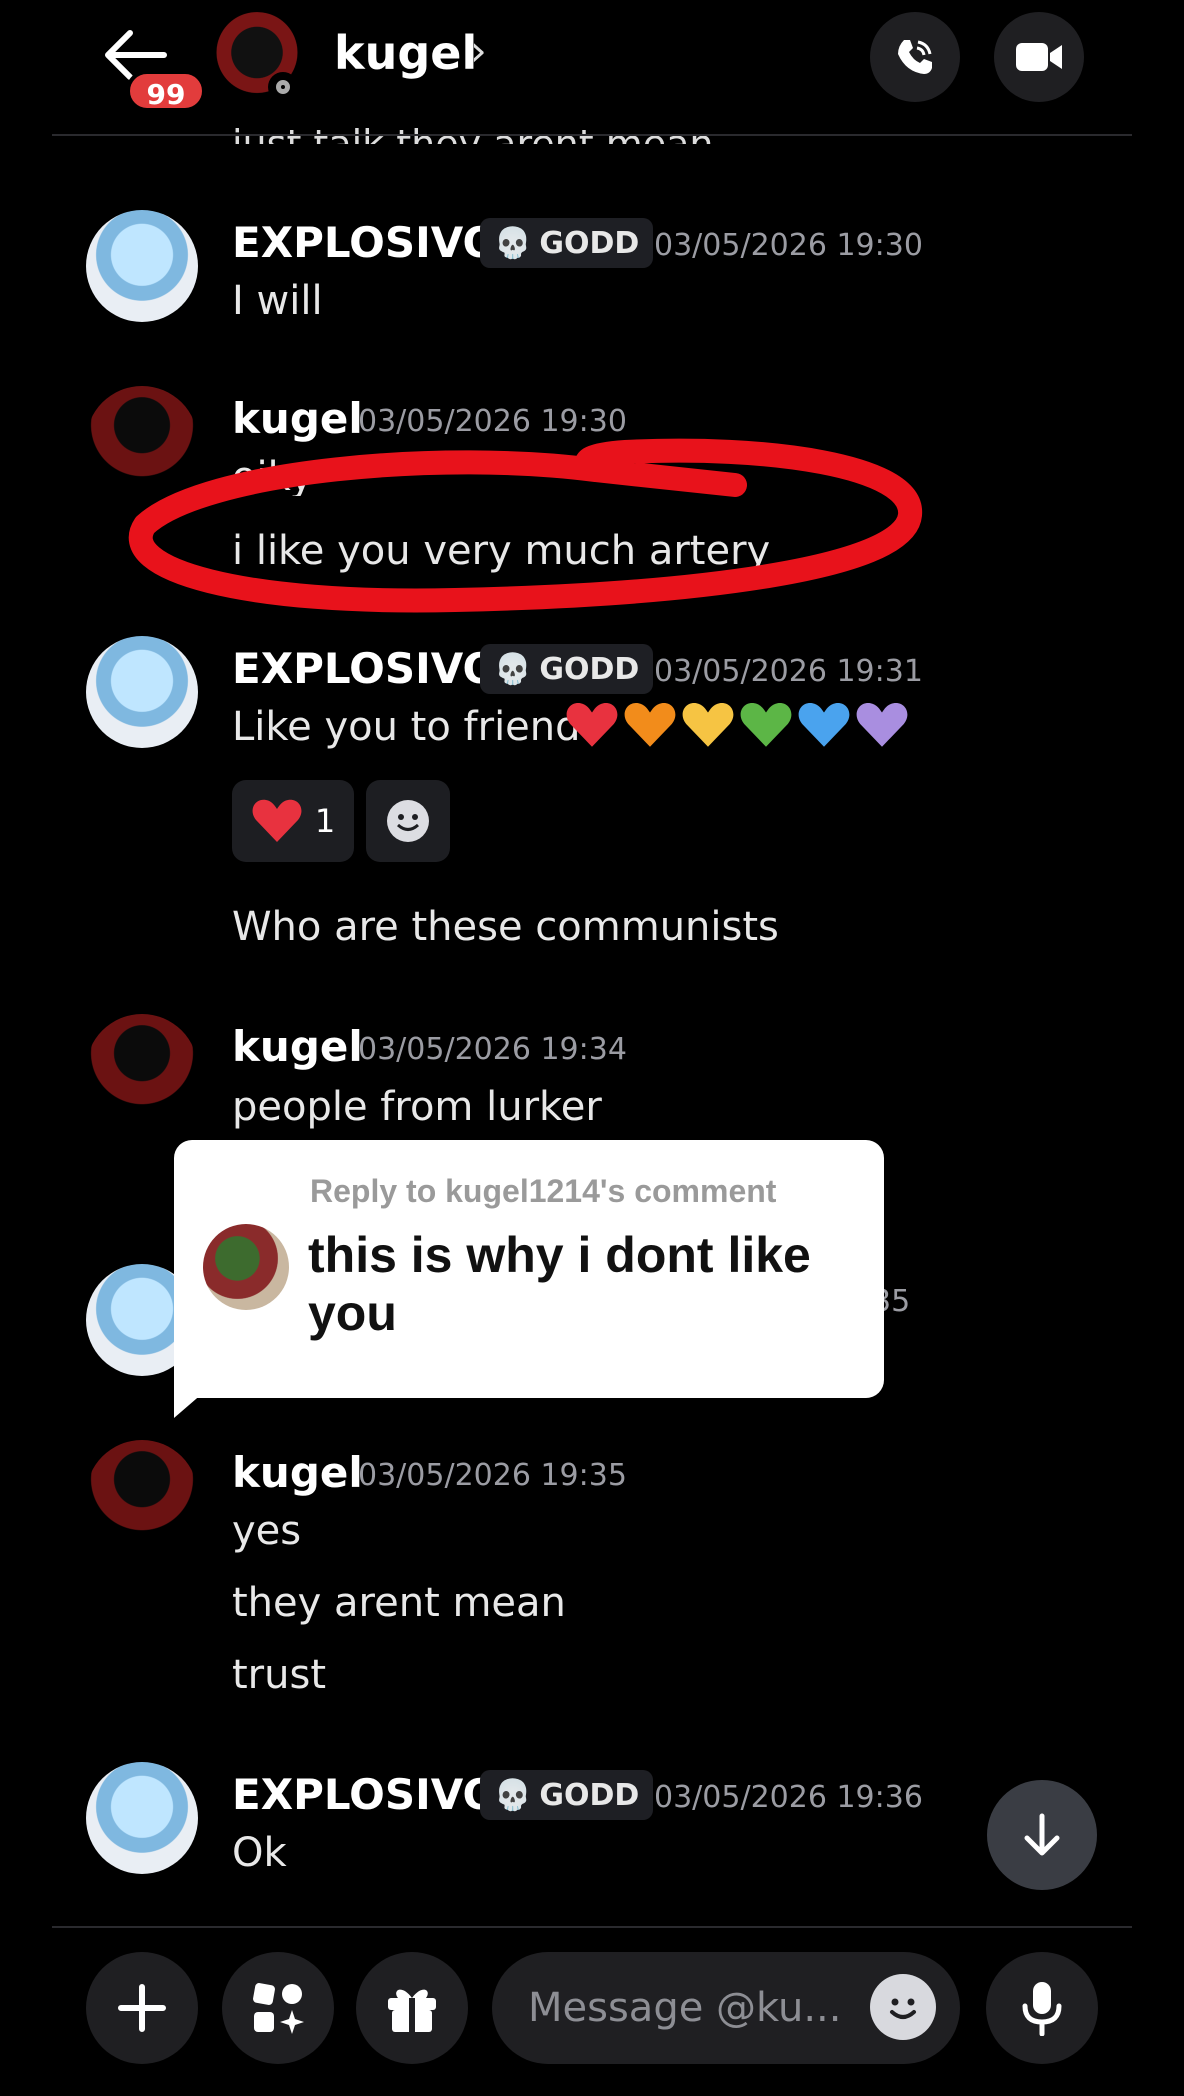 The image size is (1184, 2096). I want to click on heart-reaction: 1, so click(293, 821).